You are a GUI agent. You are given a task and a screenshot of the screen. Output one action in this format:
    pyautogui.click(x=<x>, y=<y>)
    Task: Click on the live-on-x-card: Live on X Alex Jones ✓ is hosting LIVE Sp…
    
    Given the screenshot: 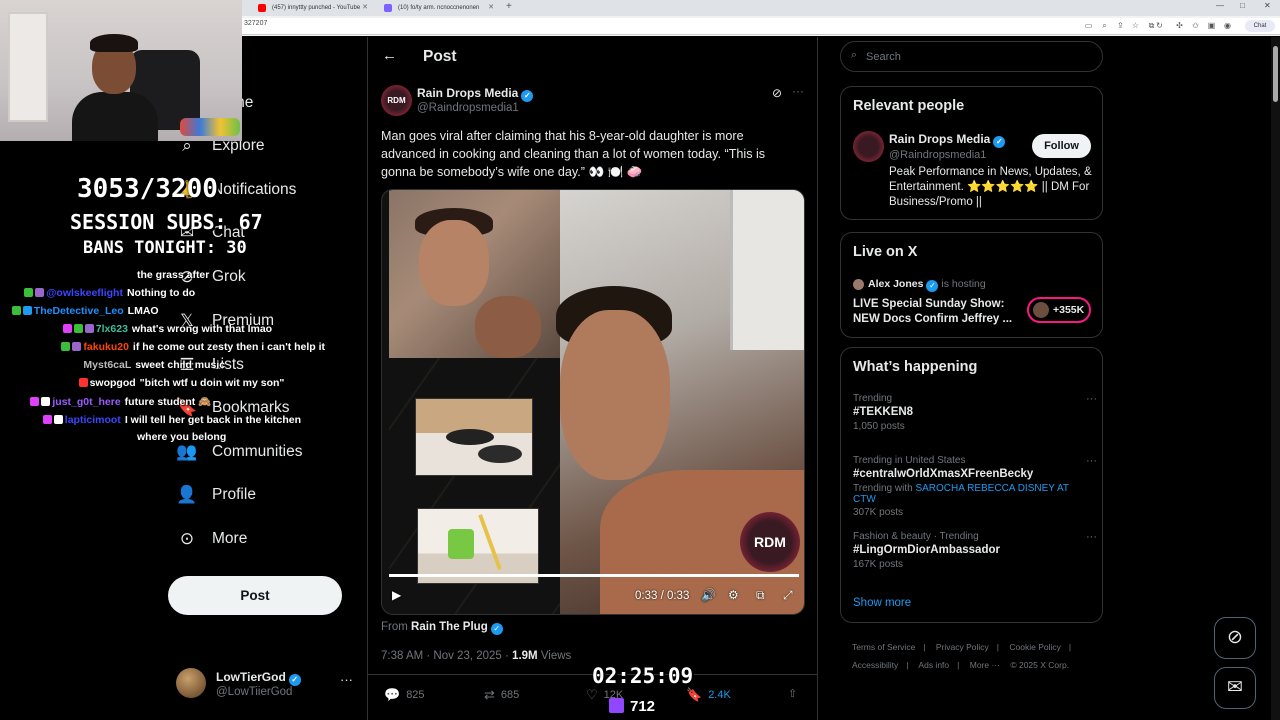 What is the action you would take?
    pyautogui.click(x=971, y=285)
    